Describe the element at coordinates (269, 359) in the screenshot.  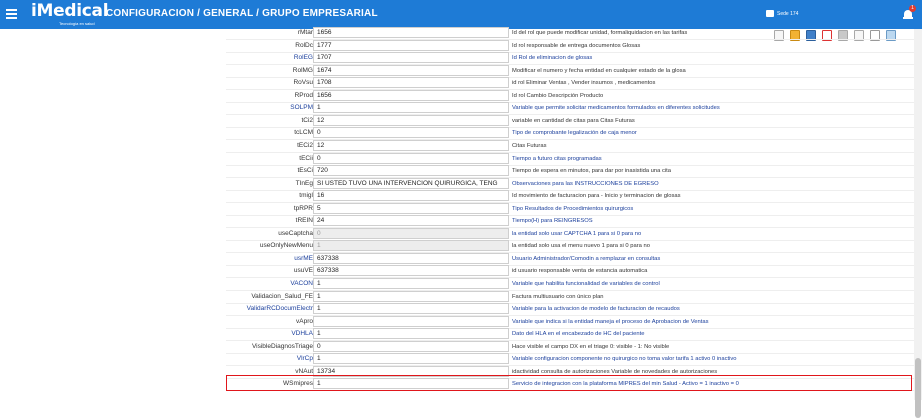
I see `variable-name: VlrCp` at that location.